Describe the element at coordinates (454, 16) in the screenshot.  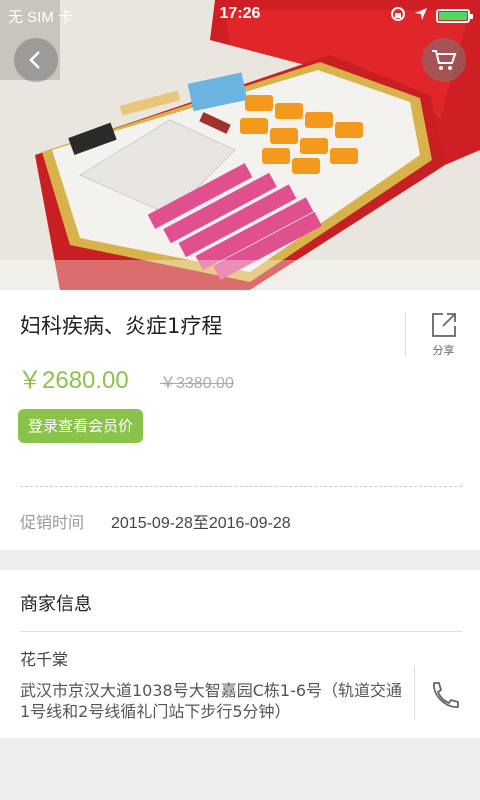
I see `battery-icon` at that location.